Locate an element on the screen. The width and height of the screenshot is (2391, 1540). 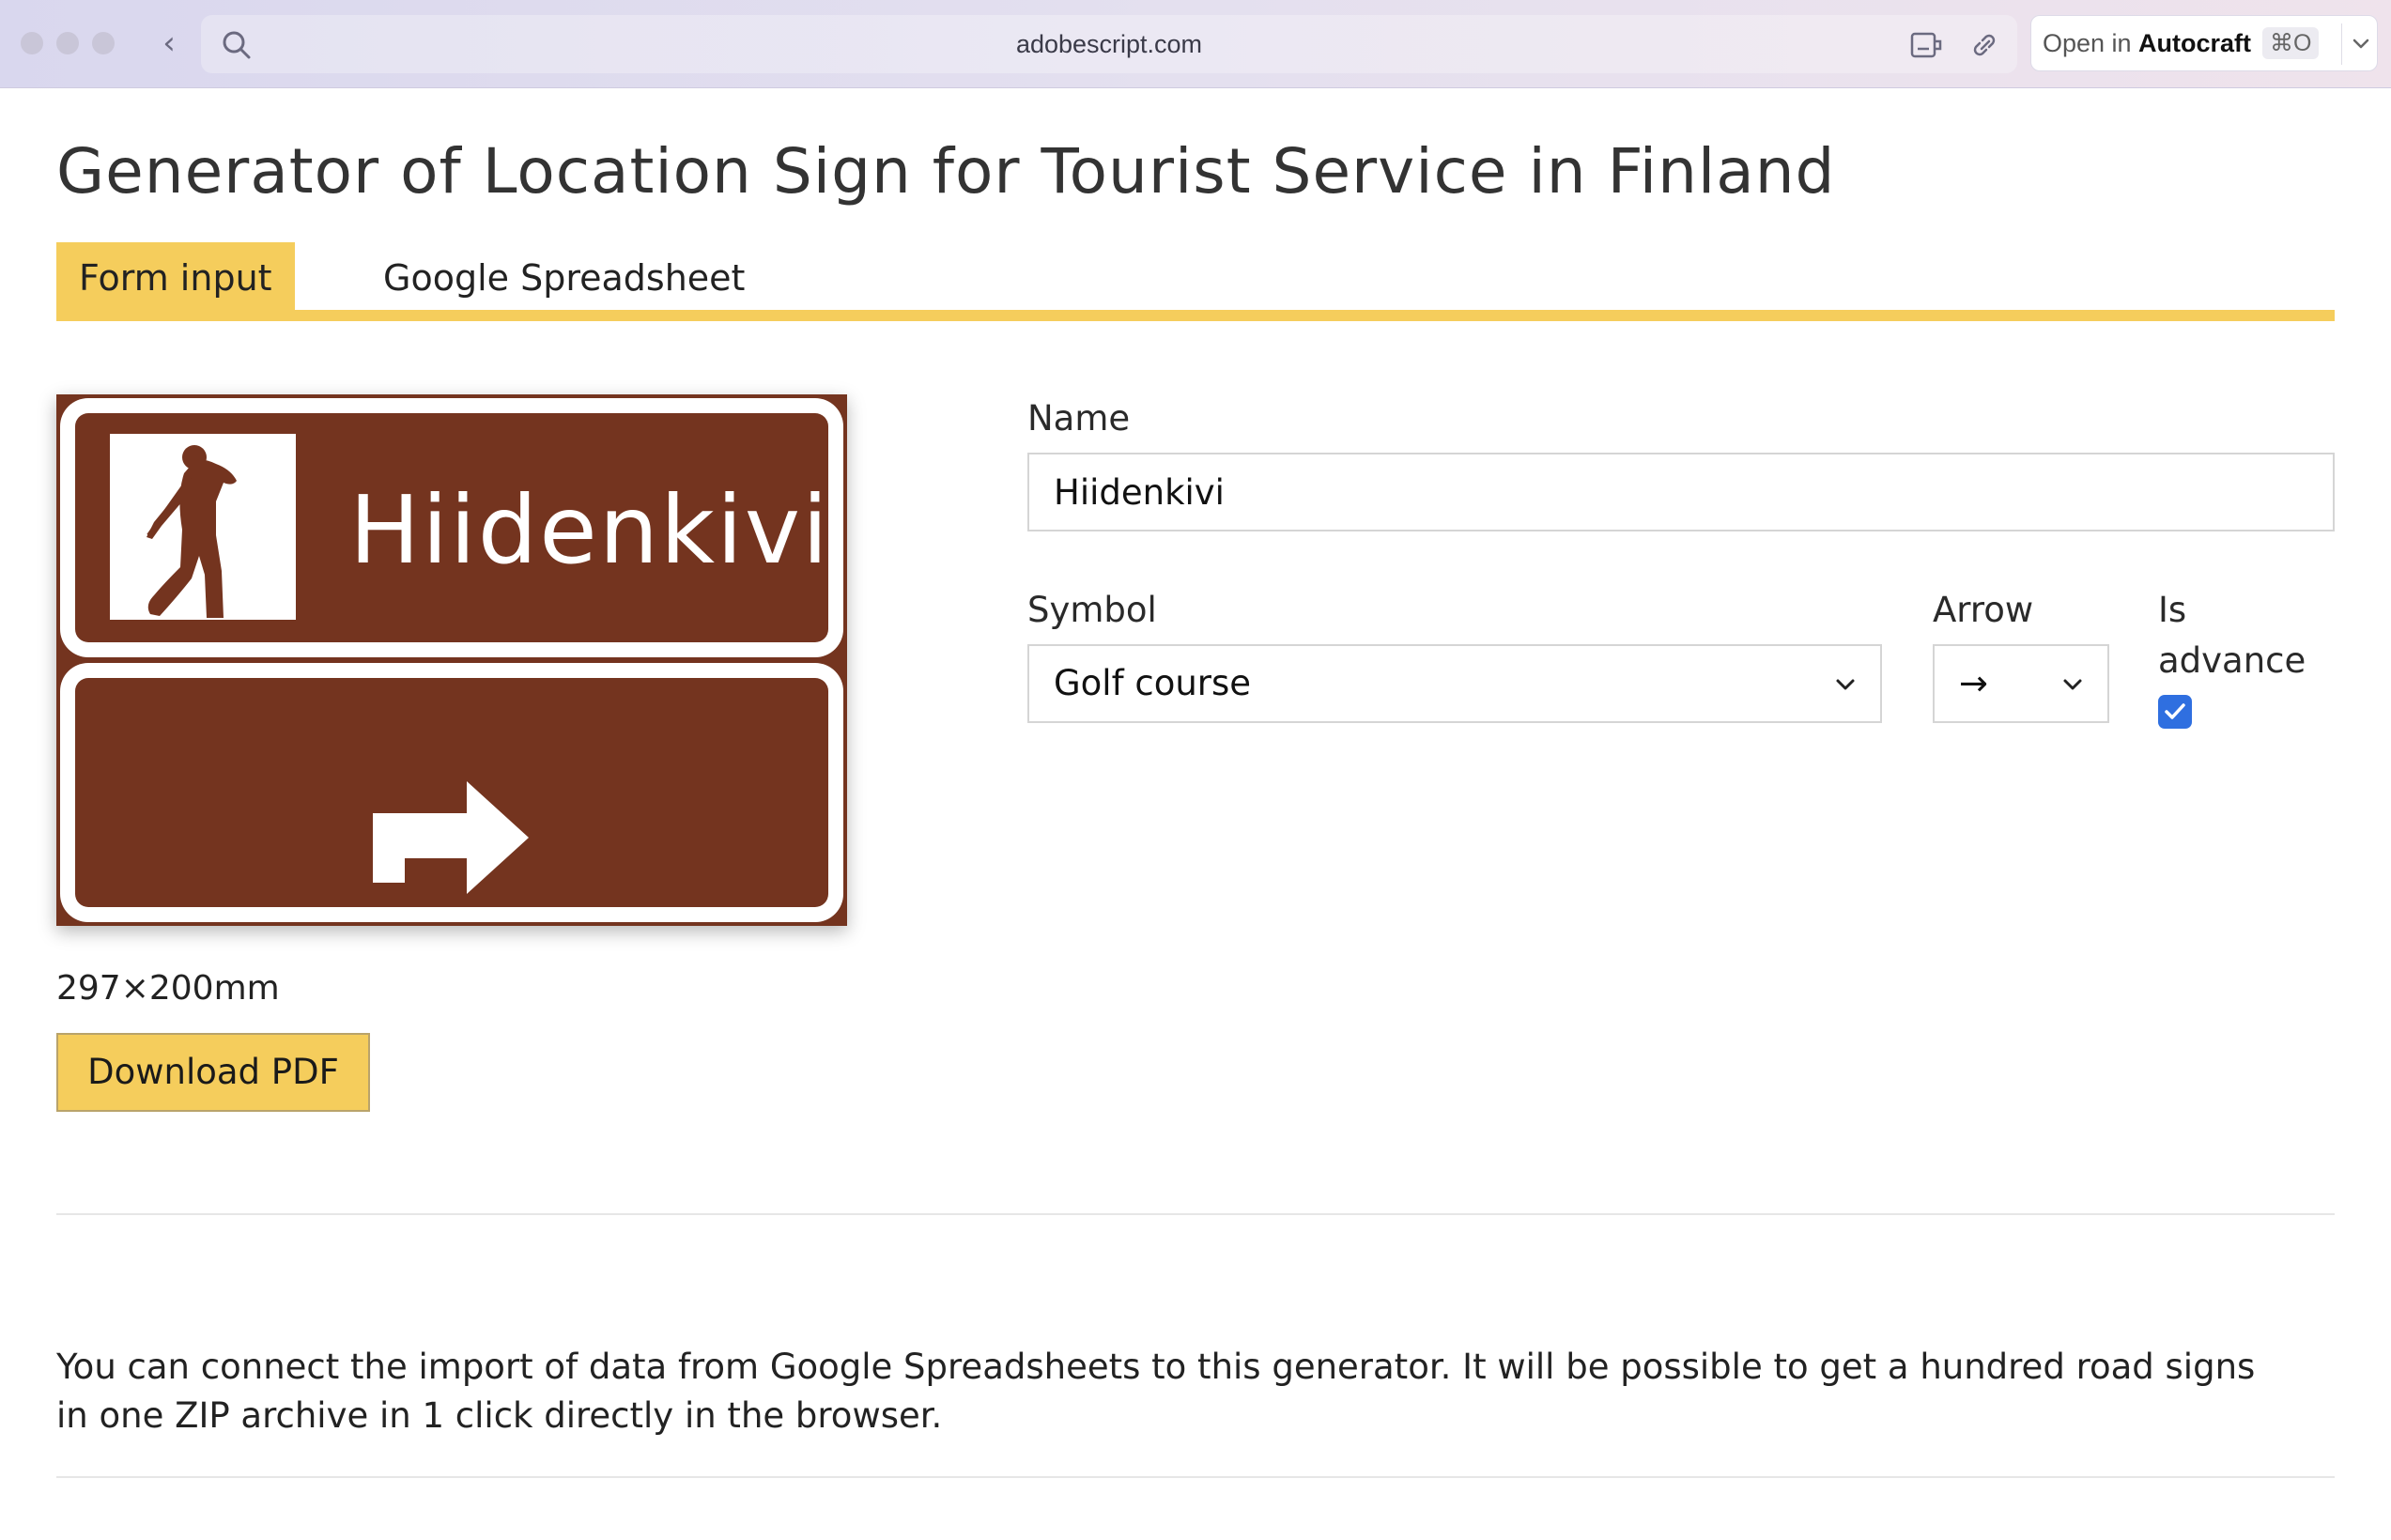
arrow-selected-value: → is located at coordinates (1974, 683).